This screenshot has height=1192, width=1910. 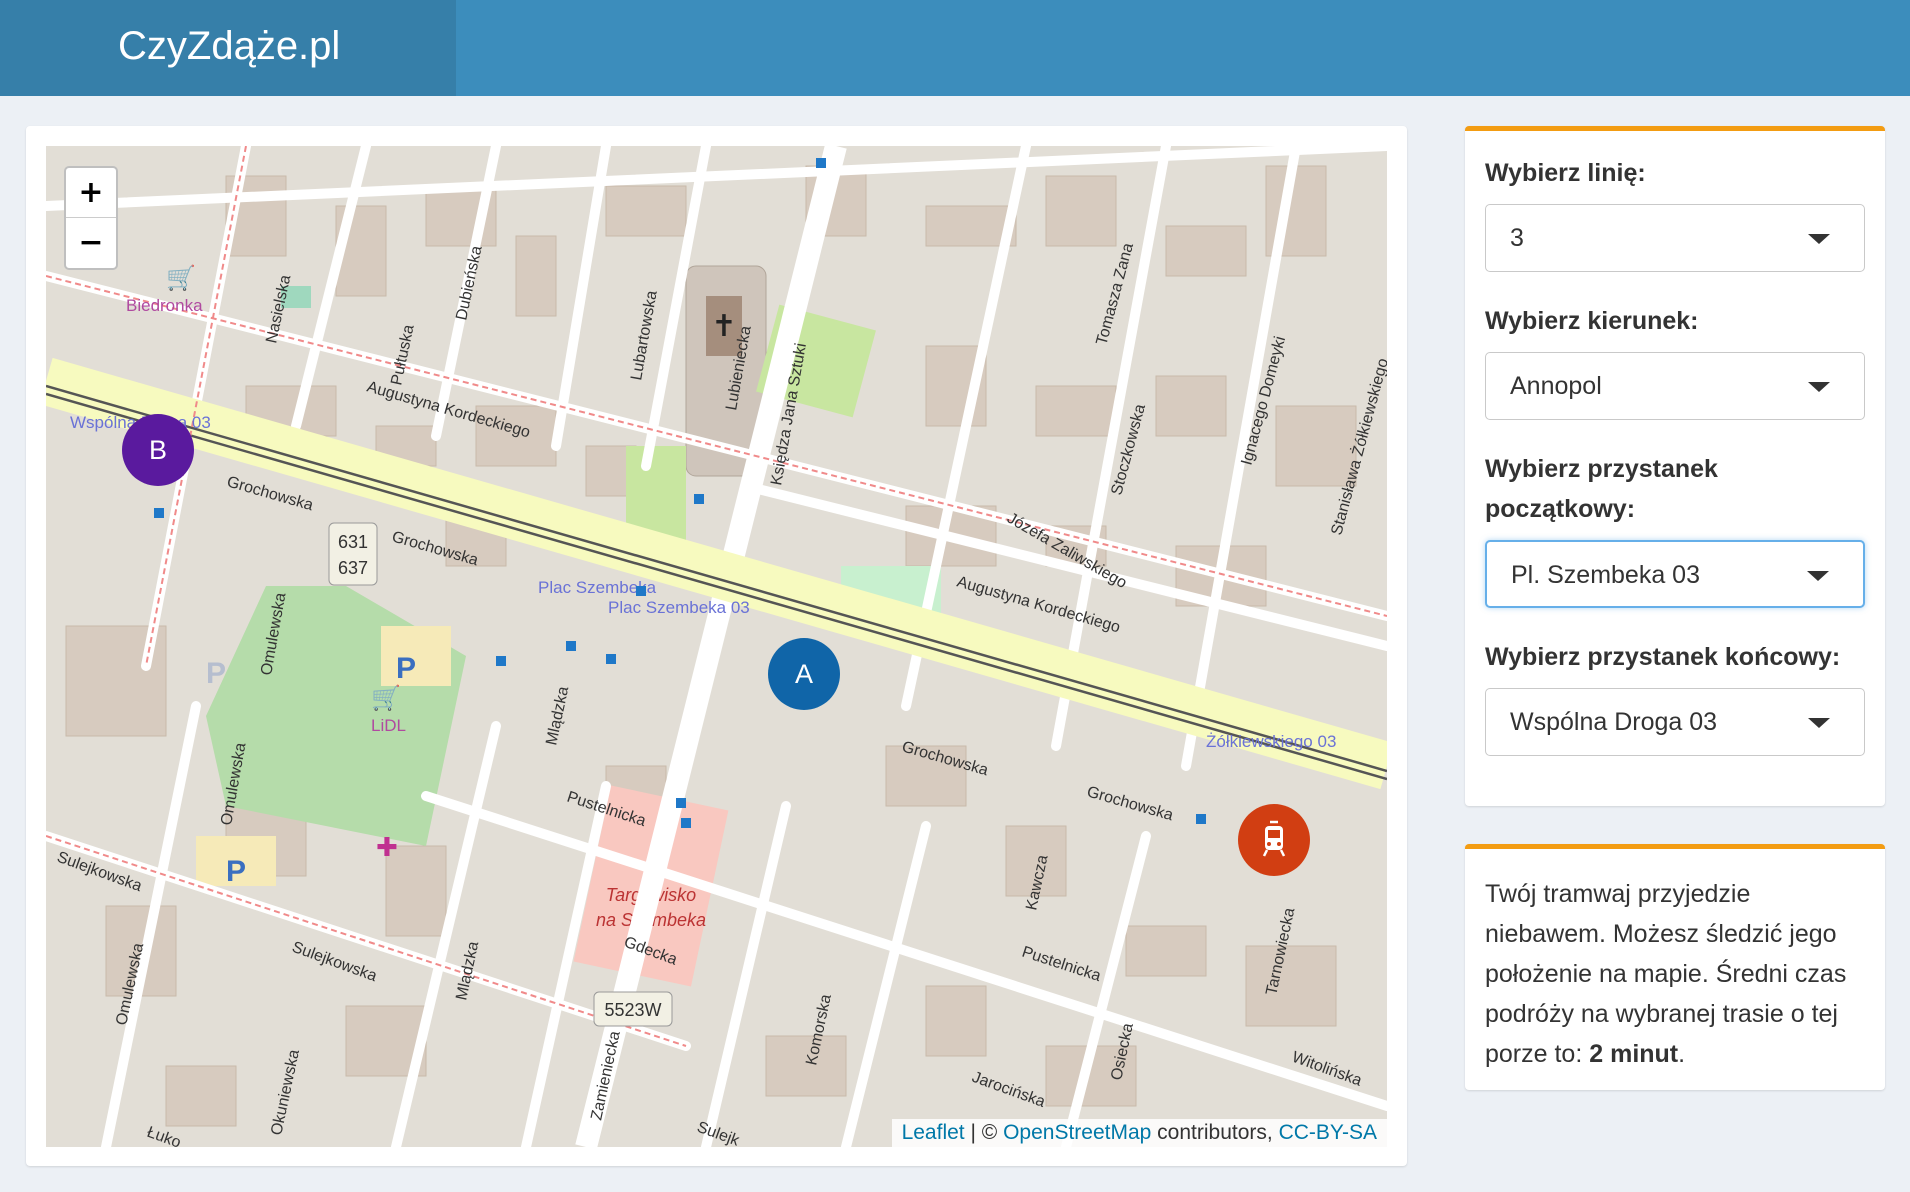 What do you see at coordinates (632, 1010) in the screenshot?
I see `svg-text: 5523W` at bounding box center [632, 1010].